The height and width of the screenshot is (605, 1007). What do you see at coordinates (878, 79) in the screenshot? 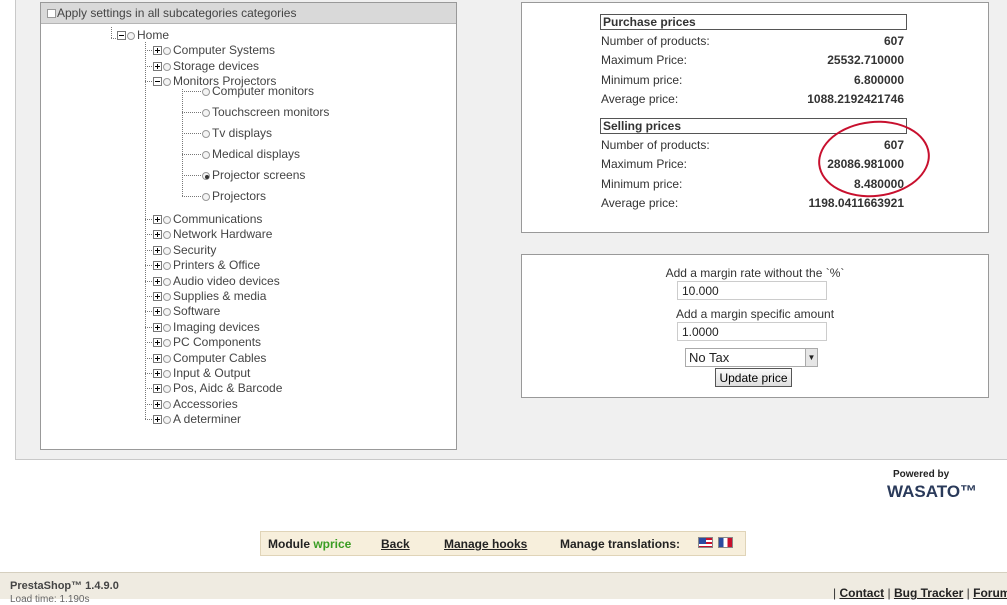
I see `purchase-row-value: 6.800000` at bounding box center [878, 79].